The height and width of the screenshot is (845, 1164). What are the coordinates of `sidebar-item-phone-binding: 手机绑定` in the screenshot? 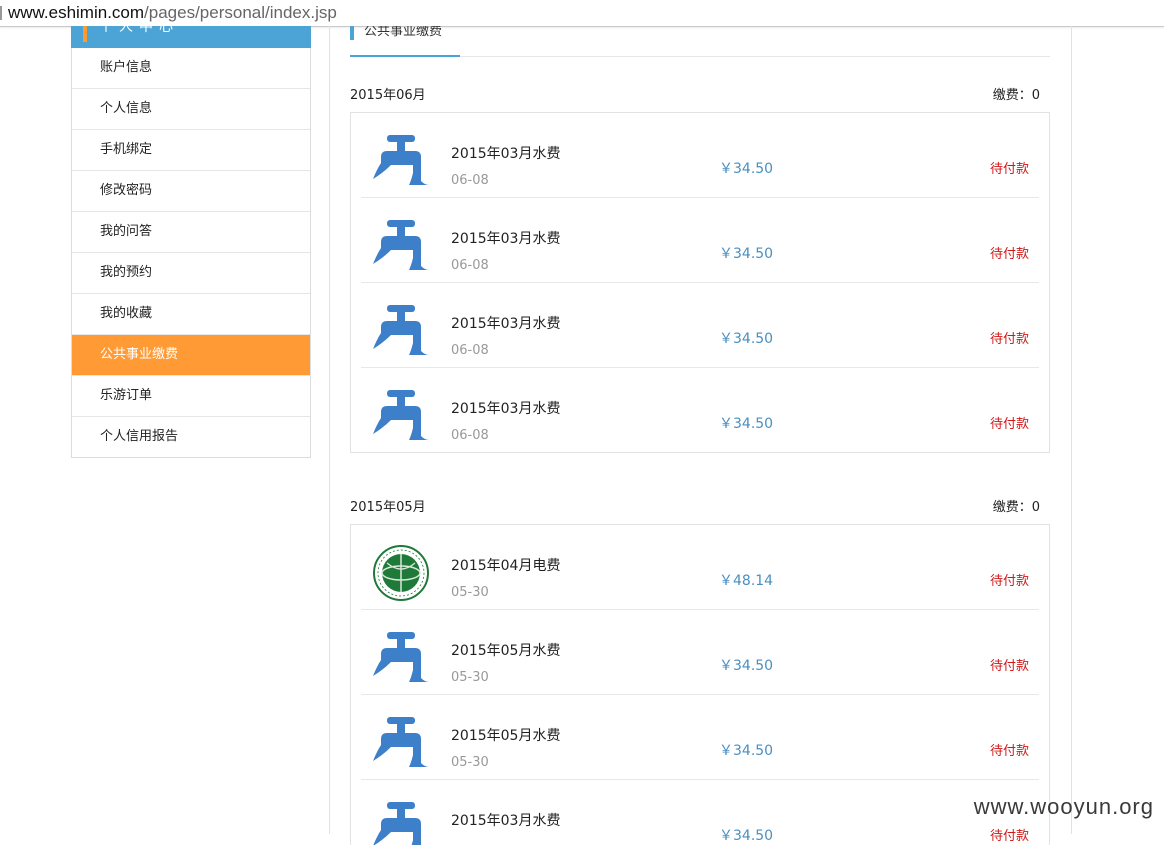 It's located at (191, 149).